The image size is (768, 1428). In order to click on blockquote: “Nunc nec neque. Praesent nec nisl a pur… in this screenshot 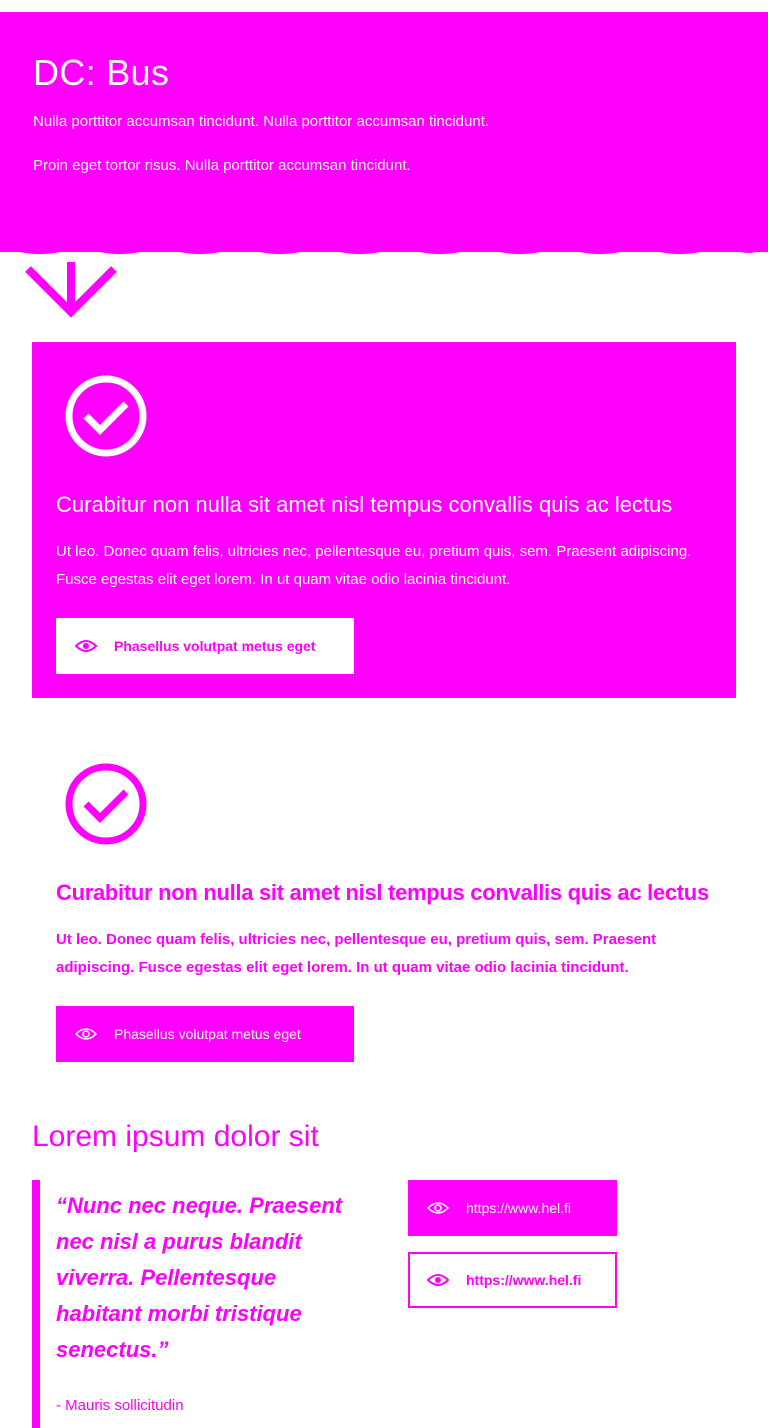, I will do `click(199, 1277)`.